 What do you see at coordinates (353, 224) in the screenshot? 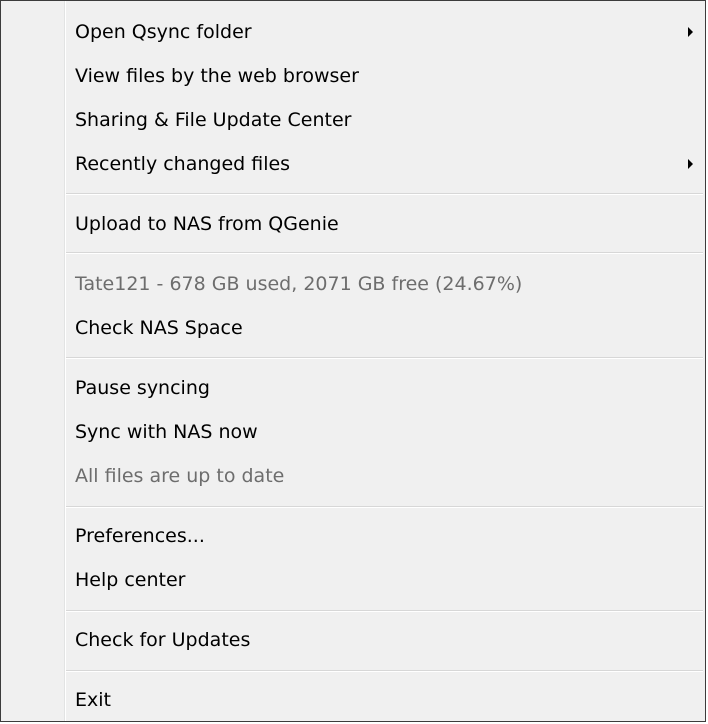
I see `menu-item-upload-to-nas-from-qgenie: Upload to NAS from QGenie` at bounding box center [353, 224].